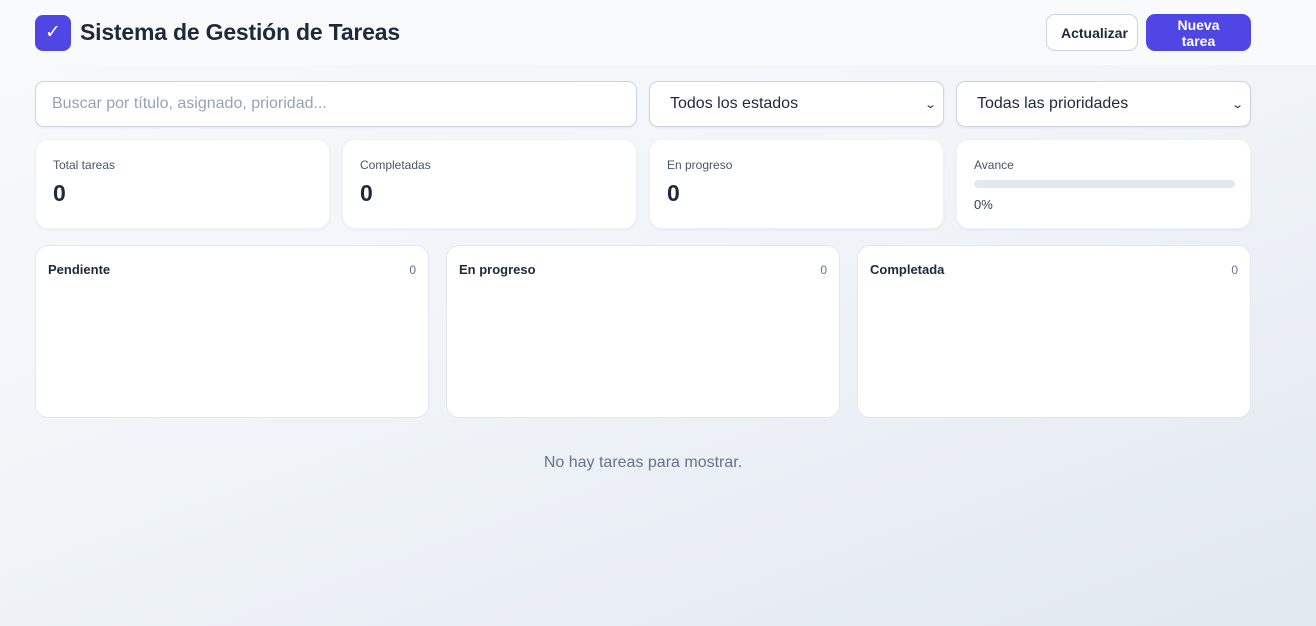  Describe the element at coordinates (336, 104) in the screenshot. I see `search-input` at that location.